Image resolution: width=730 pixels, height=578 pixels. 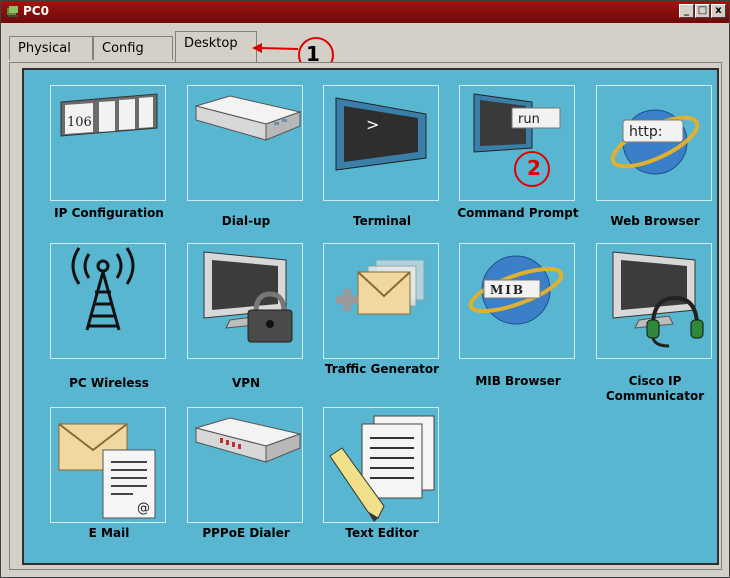 I want to click on app-label: Web Browser, so click(x=655, y=221).